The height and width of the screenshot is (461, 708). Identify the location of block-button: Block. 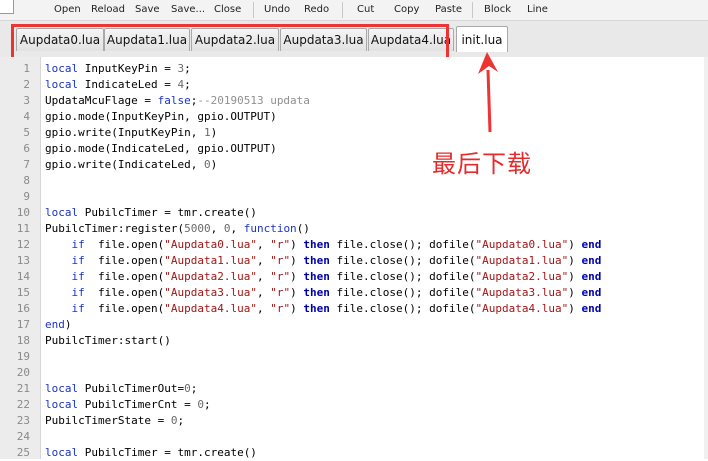
(497, 10).